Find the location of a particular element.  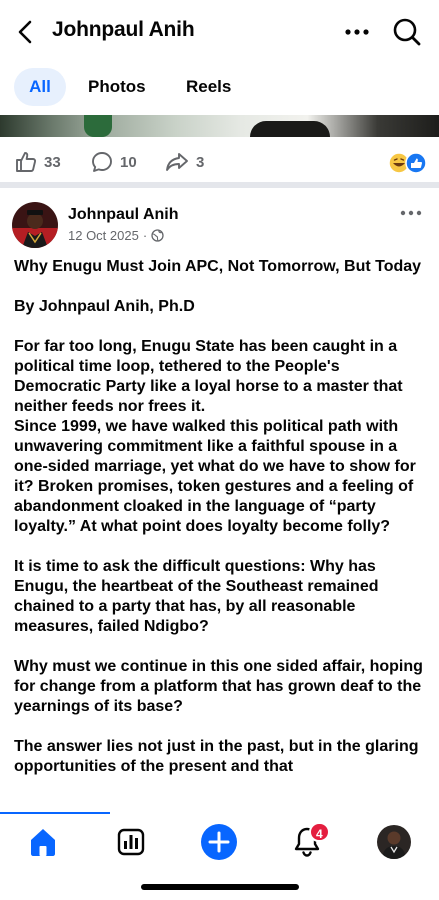

tab-all: All is located at coordinates (40, 87).